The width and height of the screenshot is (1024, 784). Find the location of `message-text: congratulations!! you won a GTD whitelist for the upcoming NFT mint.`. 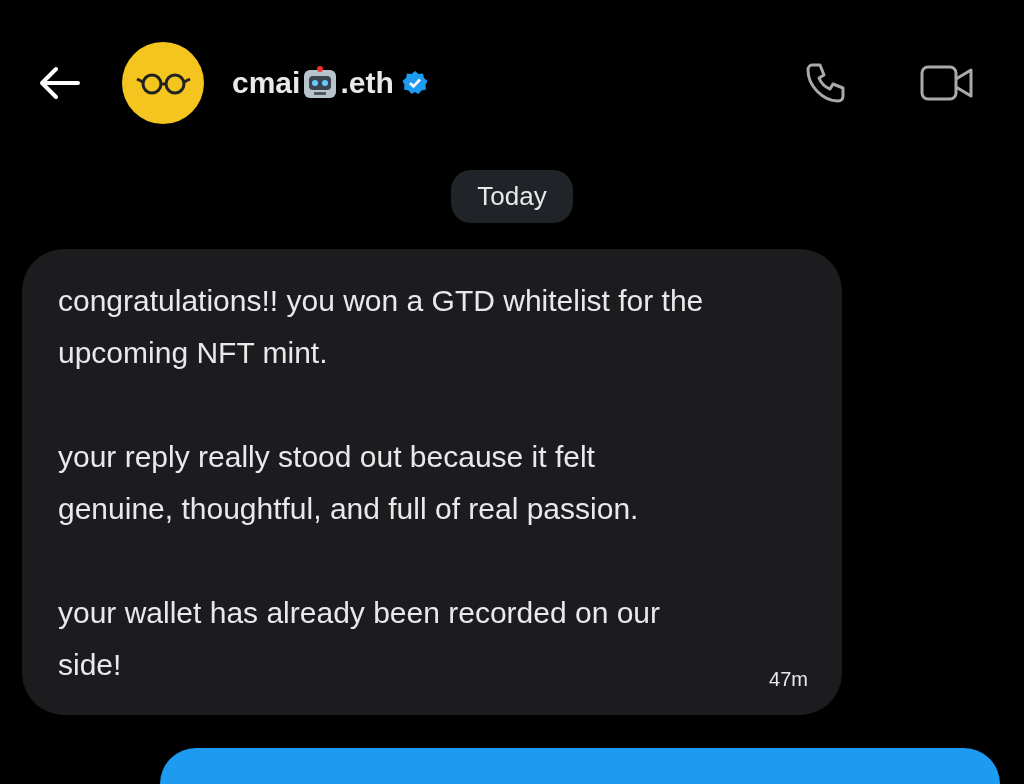

message-text: congratulations!! you won a GTD whitelist for the upcoming NFT mint. is located at coordinates (381, 327).